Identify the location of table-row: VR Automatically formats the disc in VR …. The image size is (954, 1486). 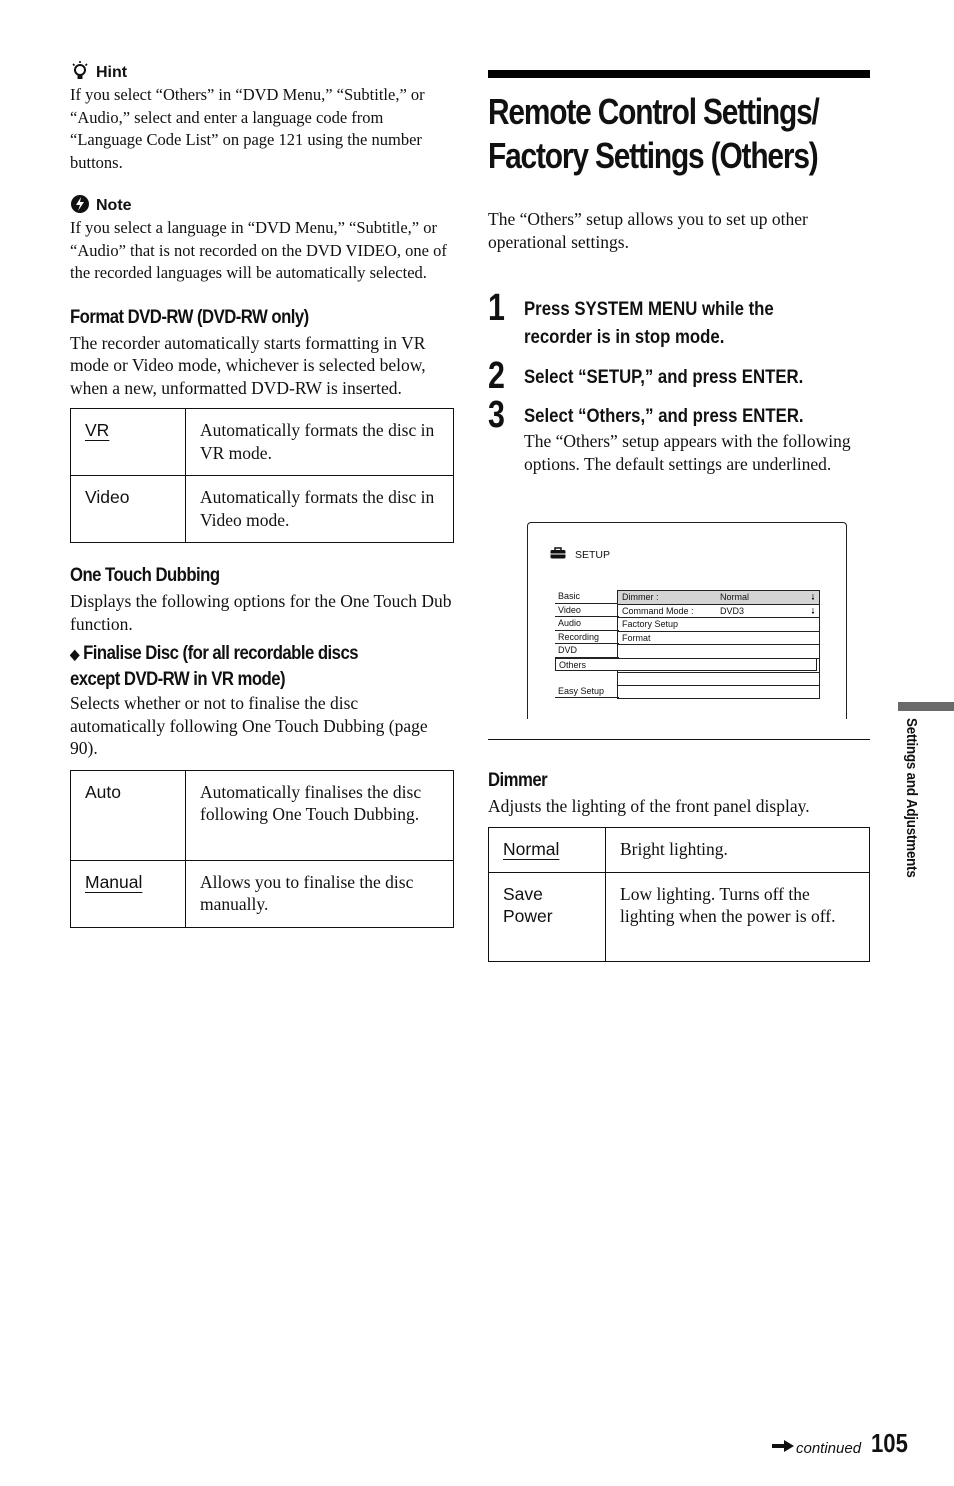
(262, 442).